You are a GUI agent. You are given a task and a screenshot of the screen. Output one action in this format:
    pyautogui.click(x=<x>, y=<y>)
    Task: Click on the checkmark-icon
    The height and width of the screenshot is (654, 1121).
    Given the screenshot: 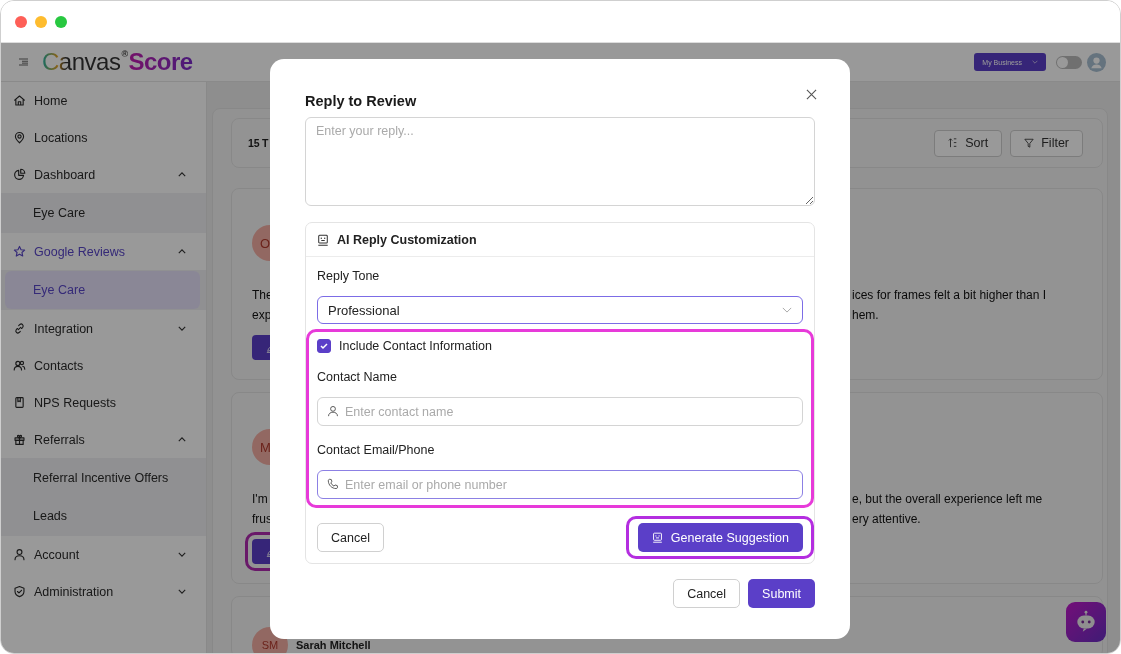 What is the action you would take?
    pyautogui.click(x=324, y=346)
    